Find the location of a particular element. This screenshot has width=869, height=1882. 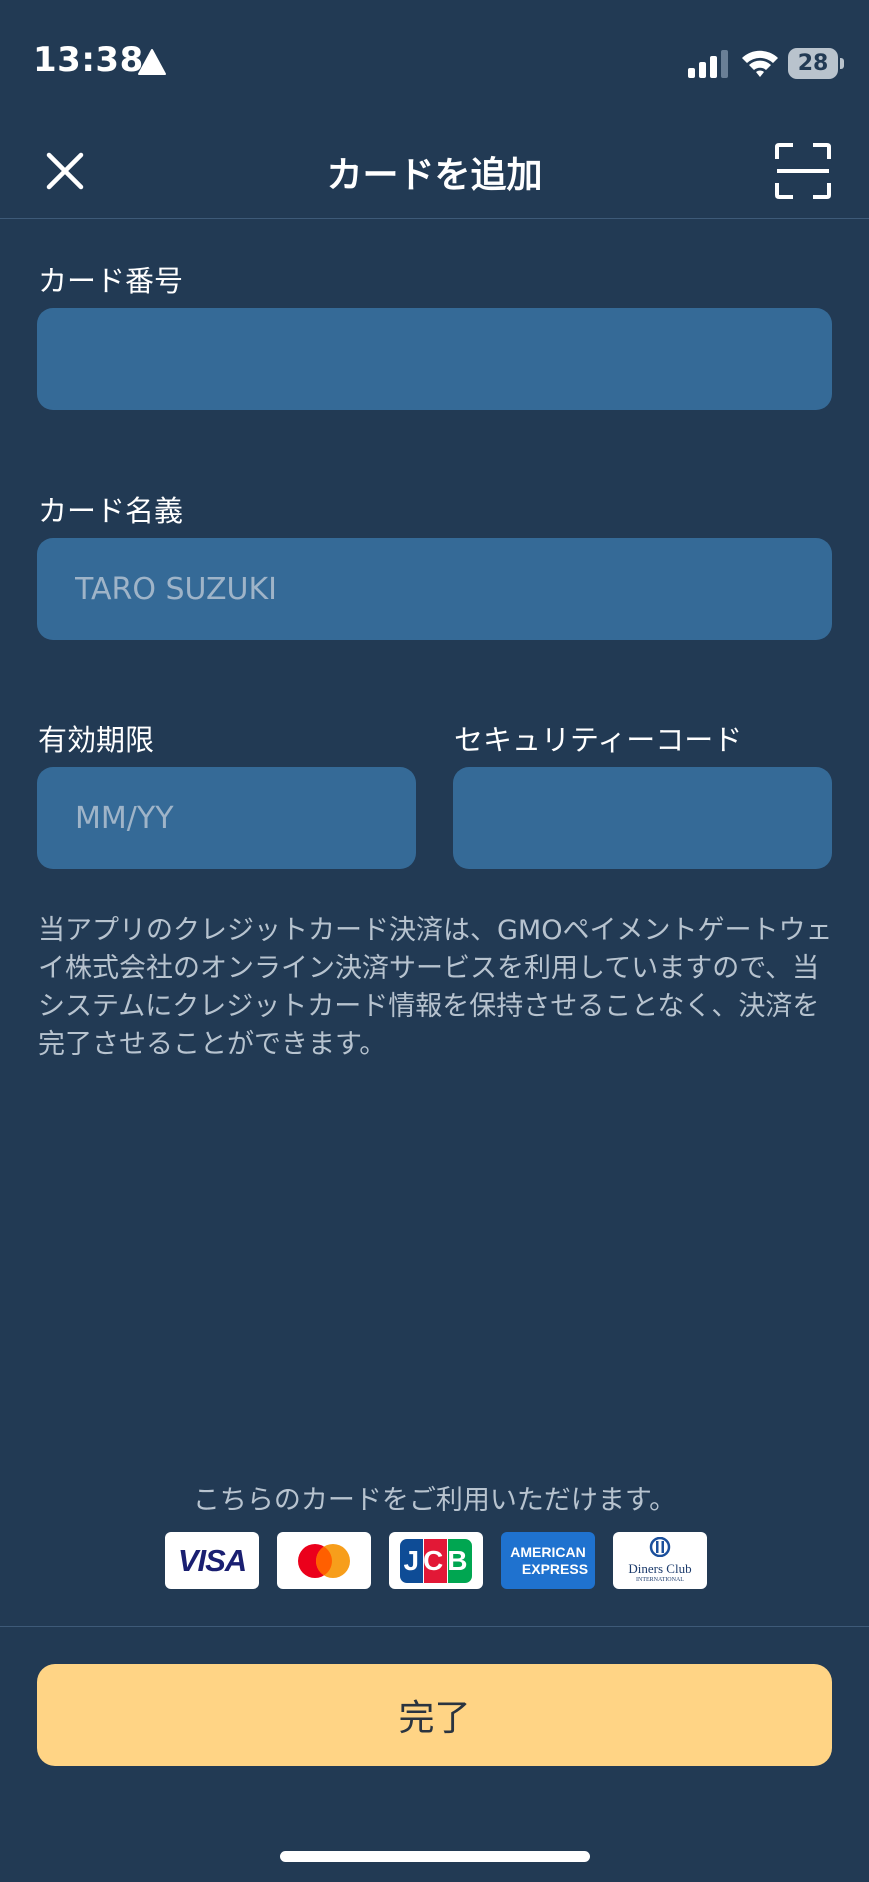

scan-card-button is located at coordinates (803, 171).